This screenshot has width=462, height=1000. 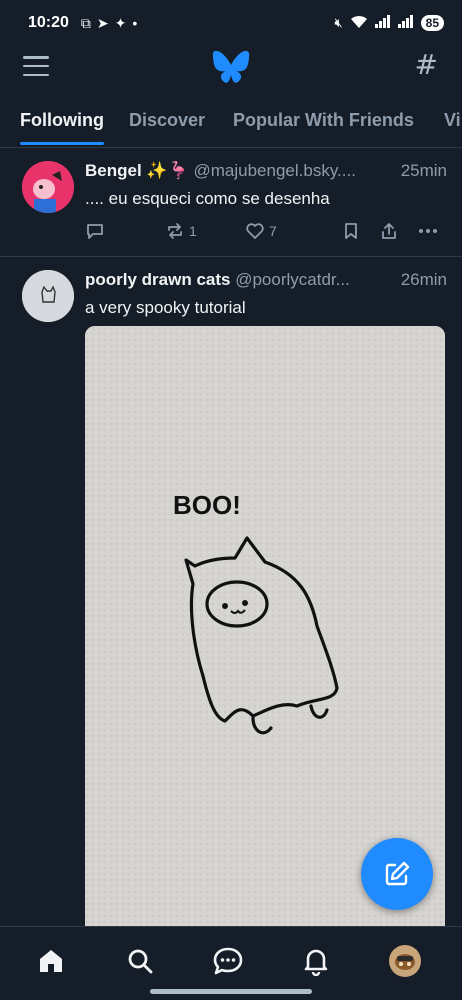 What do you see at coordinates (36, 66) in the screenshot?
I see `menu-icon` at bounding box center [36, 66].